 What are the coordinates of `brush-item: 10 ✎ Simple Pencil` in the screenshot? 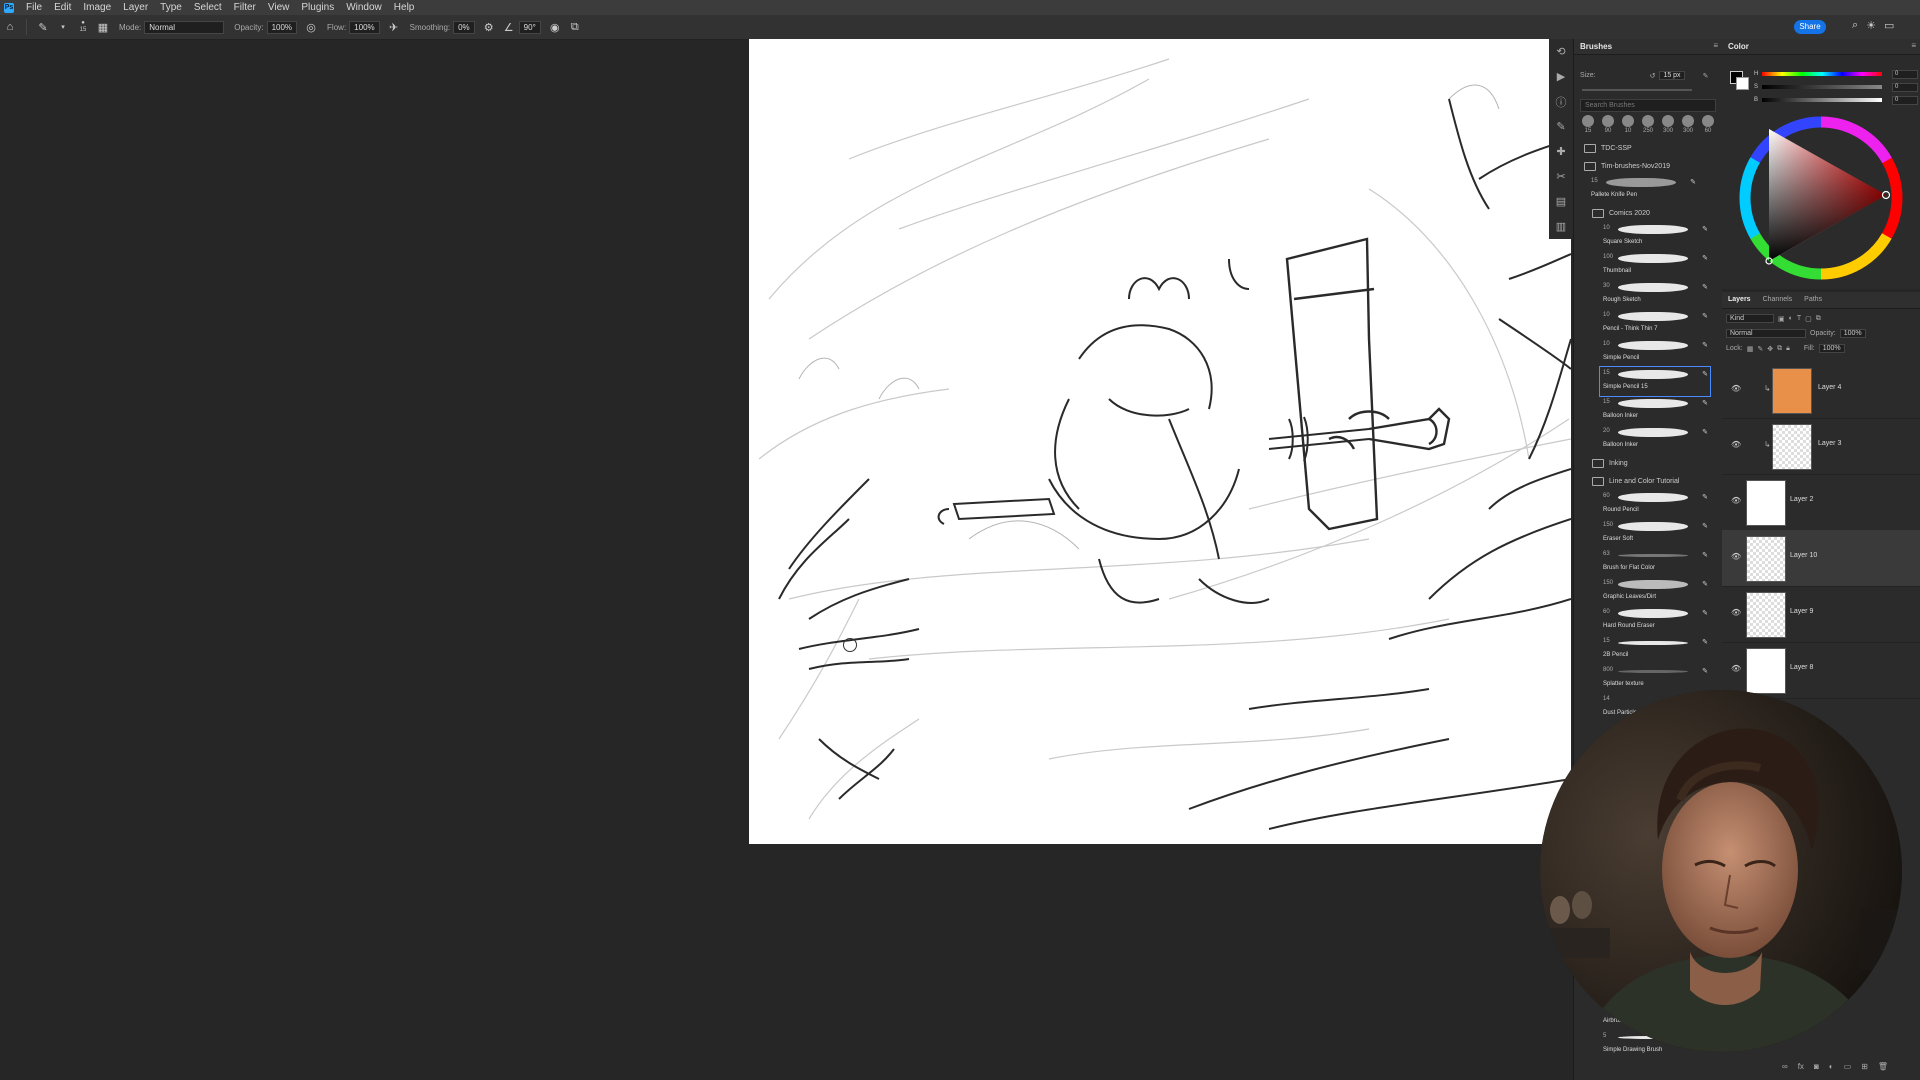 It's located at (1655, 352).